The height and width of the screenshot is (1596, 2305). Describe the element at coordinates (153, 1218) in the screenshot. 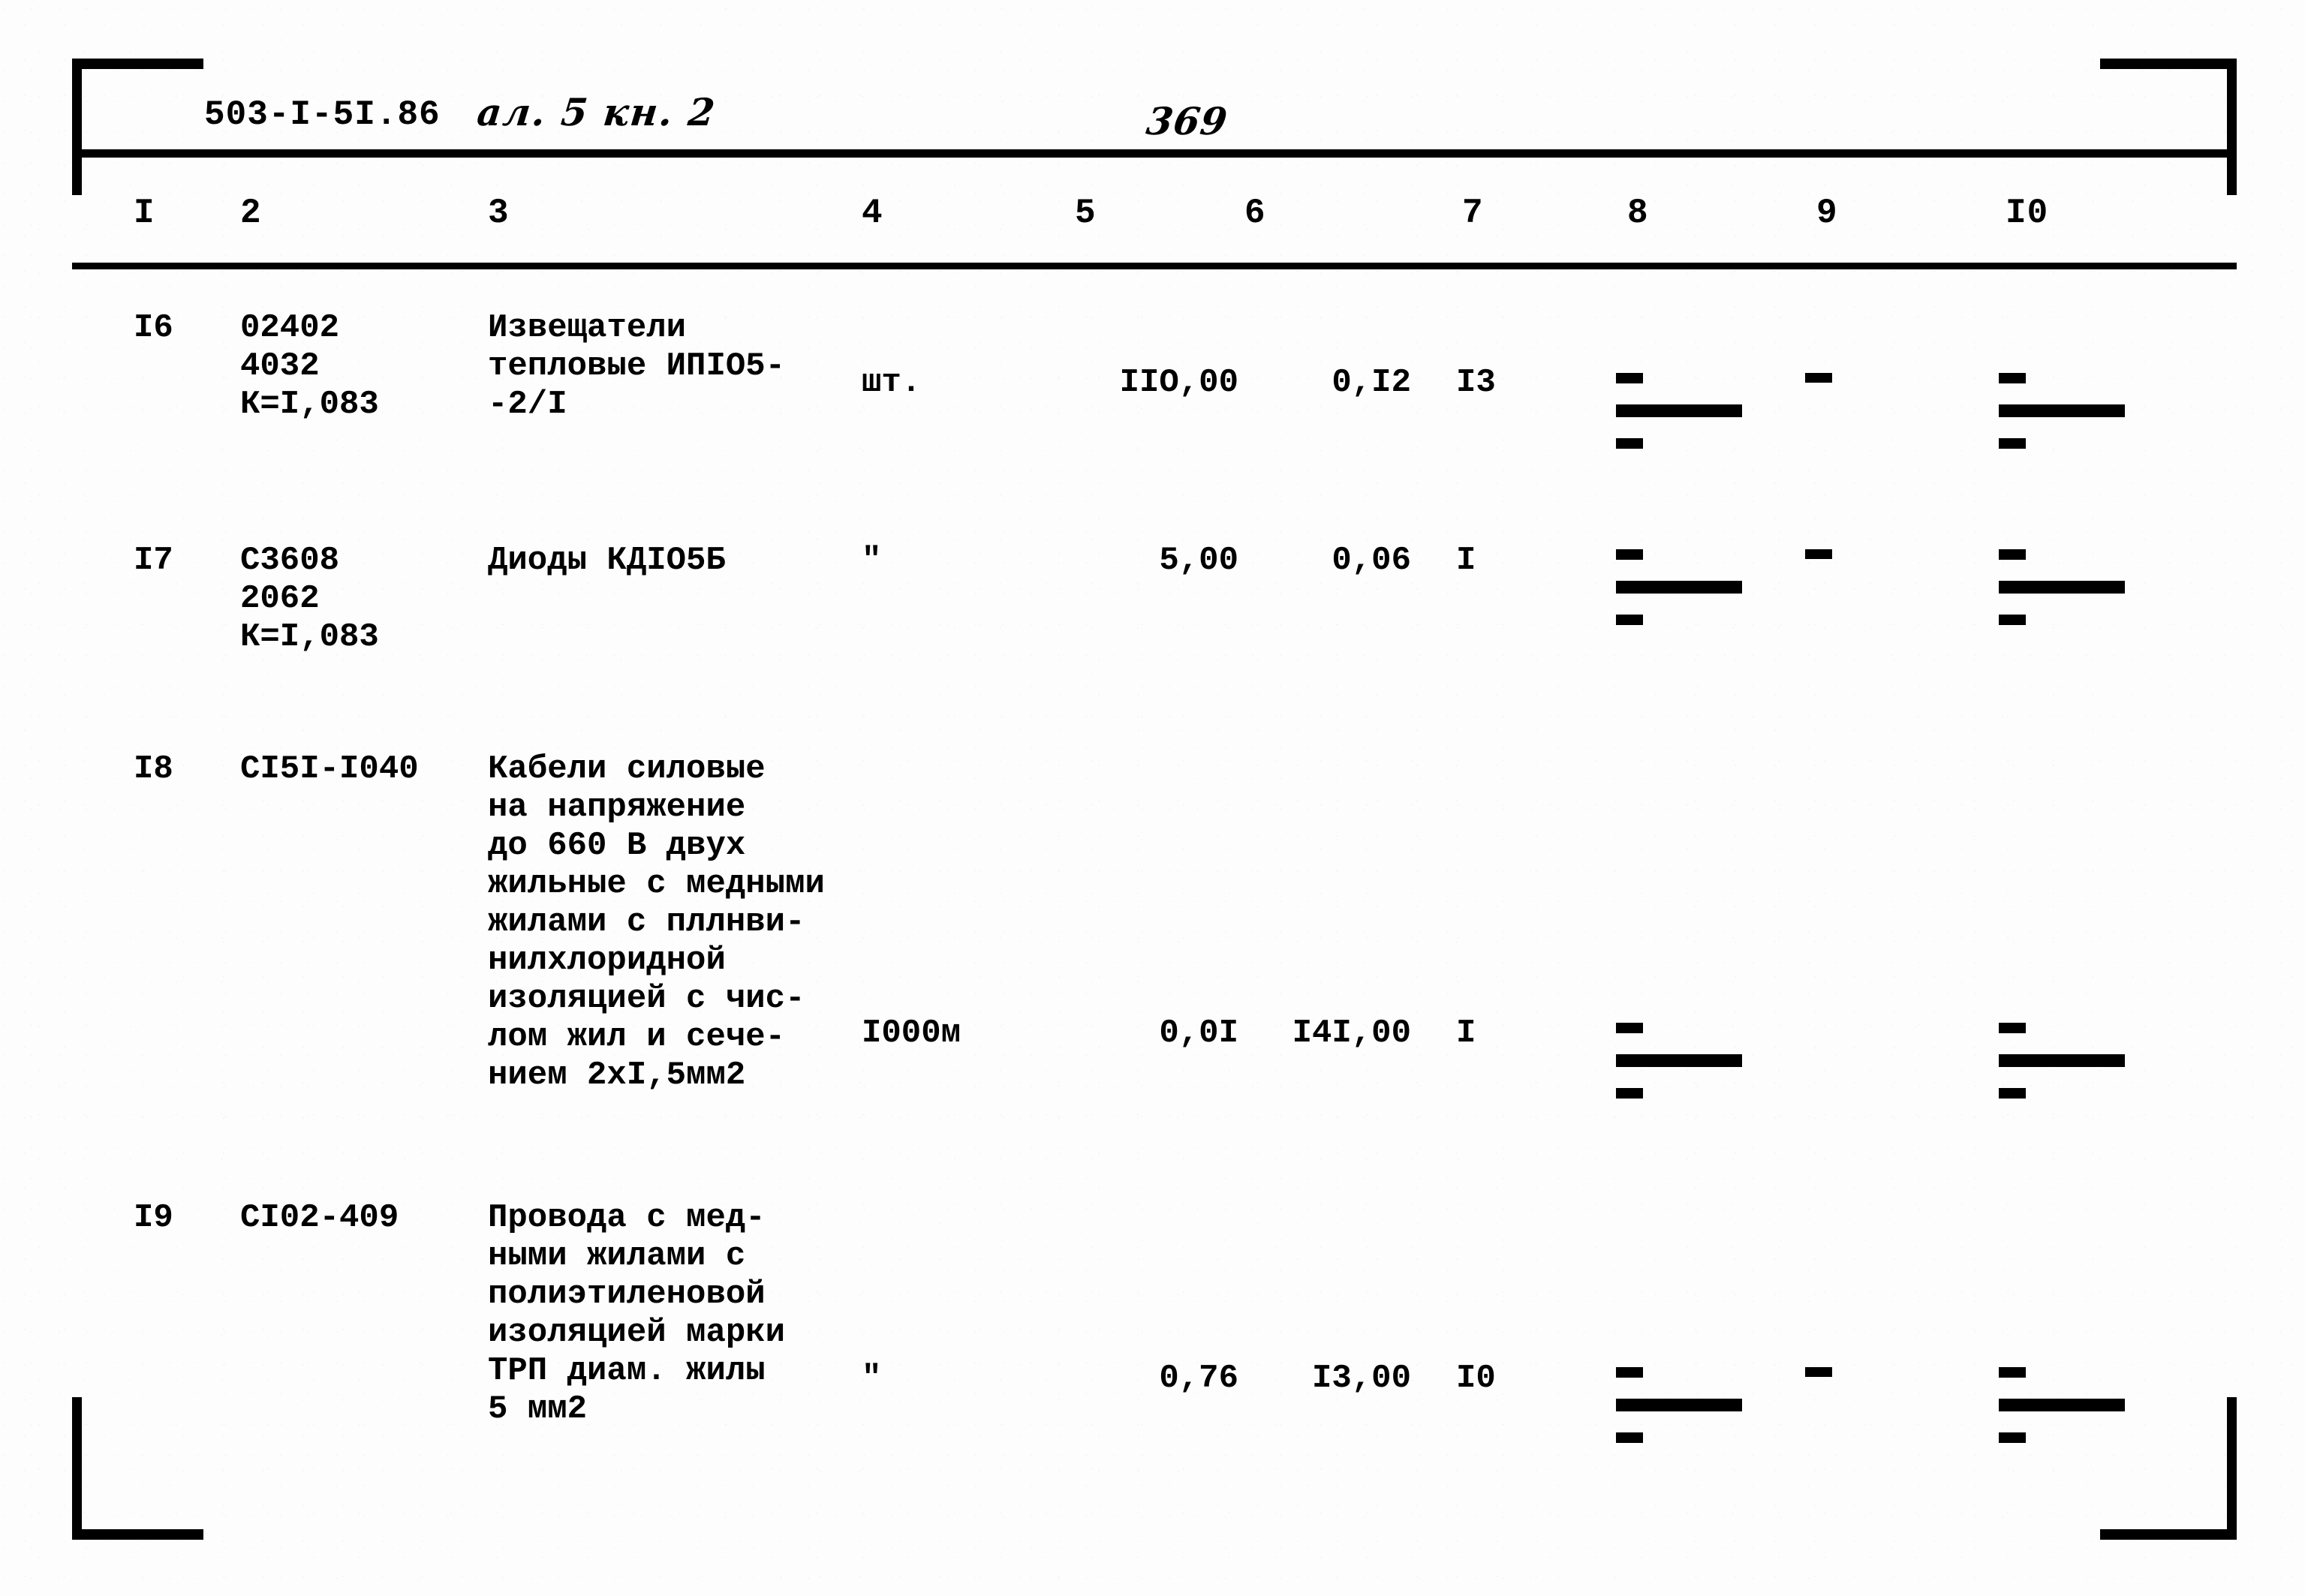

I see `row-index-cell: I9` at that location.